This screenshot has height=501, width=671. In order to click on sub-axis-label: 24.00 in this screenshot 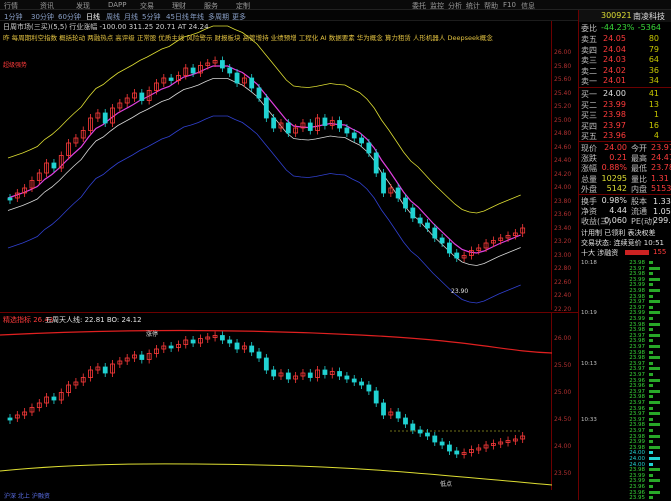, I will do `click(563, 446)`.